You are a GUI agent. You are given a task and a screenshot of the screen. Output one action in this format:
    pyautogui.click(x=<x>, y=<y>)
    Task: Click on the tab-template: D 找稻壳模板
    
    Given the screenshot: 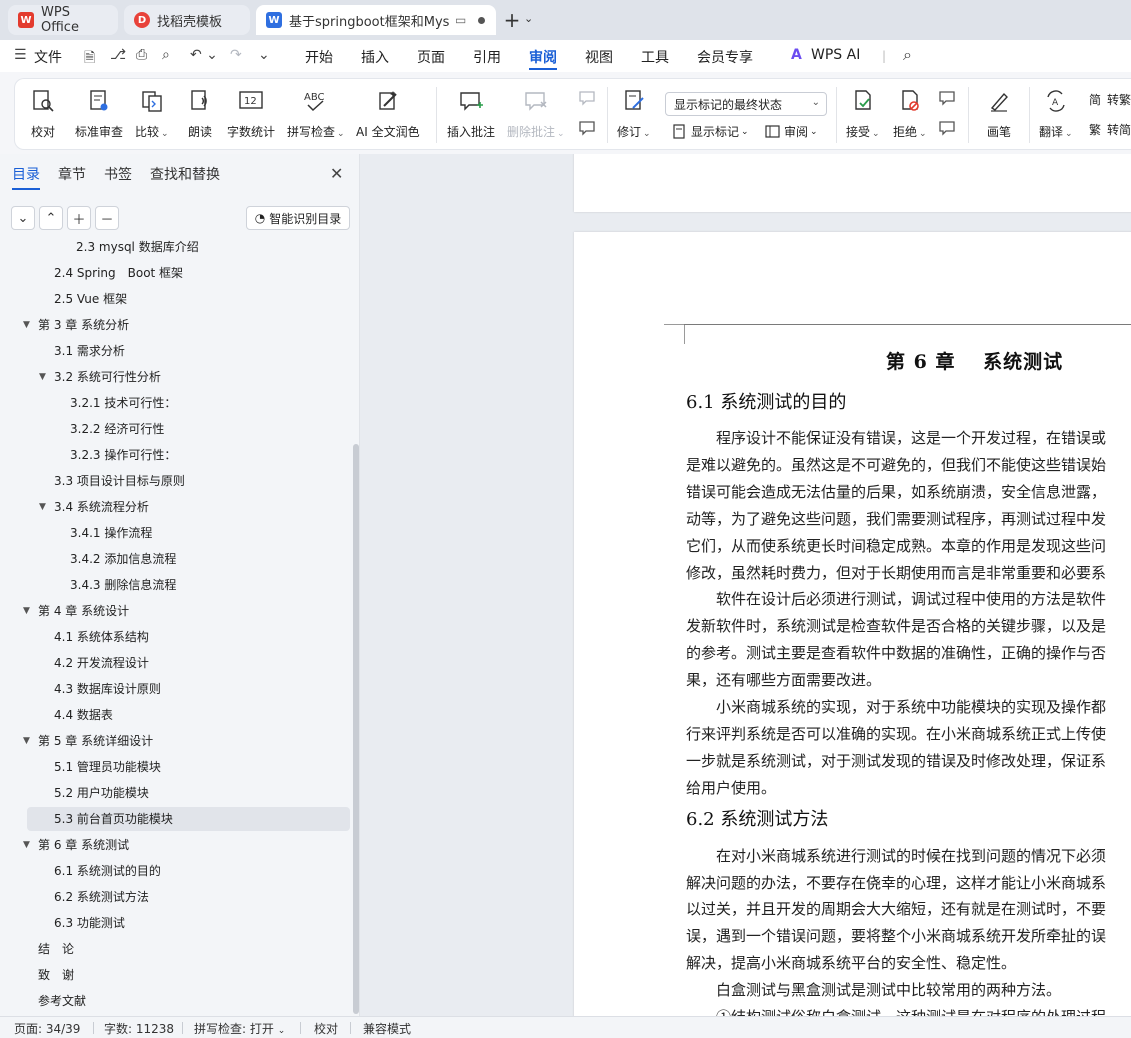 What is the action you would take?
    pyautogui.click(x=187, y=20)
    